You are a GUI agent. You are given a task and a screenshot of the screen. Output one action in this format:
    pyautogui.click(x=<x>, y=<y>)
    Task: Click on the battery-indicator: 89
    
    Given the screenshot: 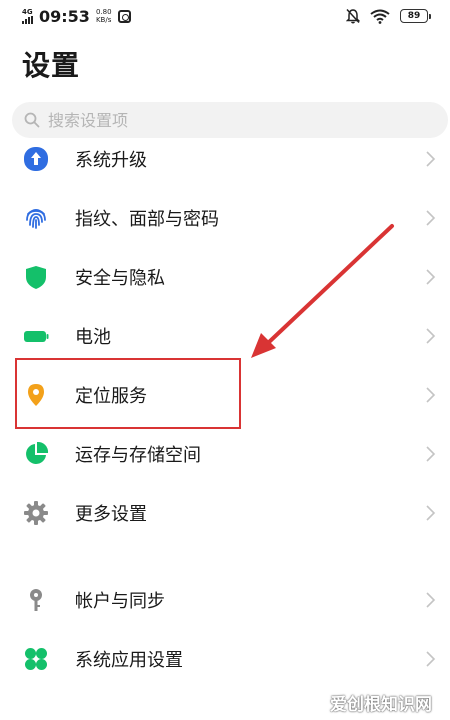 What is the action you would take?
    pyautogui.click(x=415, y=16)
    